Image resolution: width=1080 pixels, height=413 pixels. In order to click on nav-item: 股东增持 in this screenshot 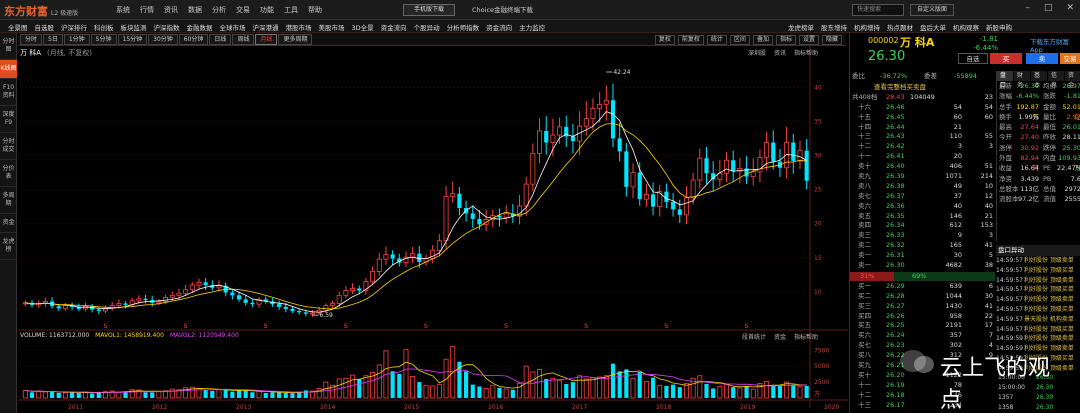, I will do `click(834, 27)`.